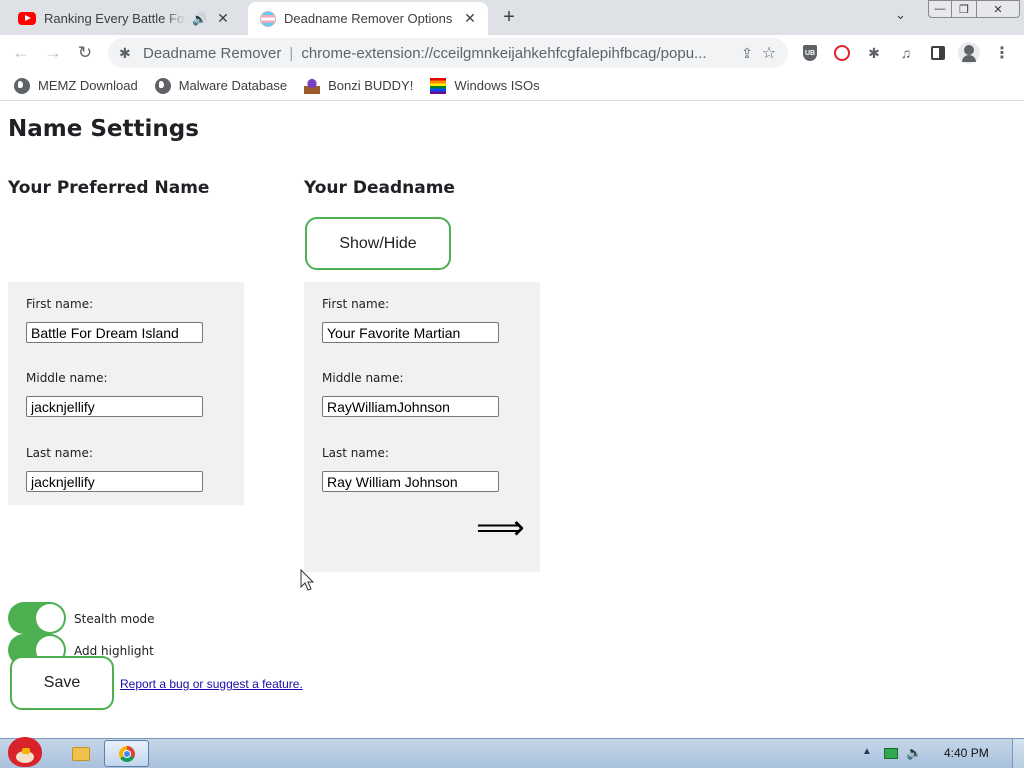 Image resolution: width=1024 pixels, height=768 pixels. Describe the element at coordinates (940, 9) in the screenshot. I see `minimize-button: —` at that location.